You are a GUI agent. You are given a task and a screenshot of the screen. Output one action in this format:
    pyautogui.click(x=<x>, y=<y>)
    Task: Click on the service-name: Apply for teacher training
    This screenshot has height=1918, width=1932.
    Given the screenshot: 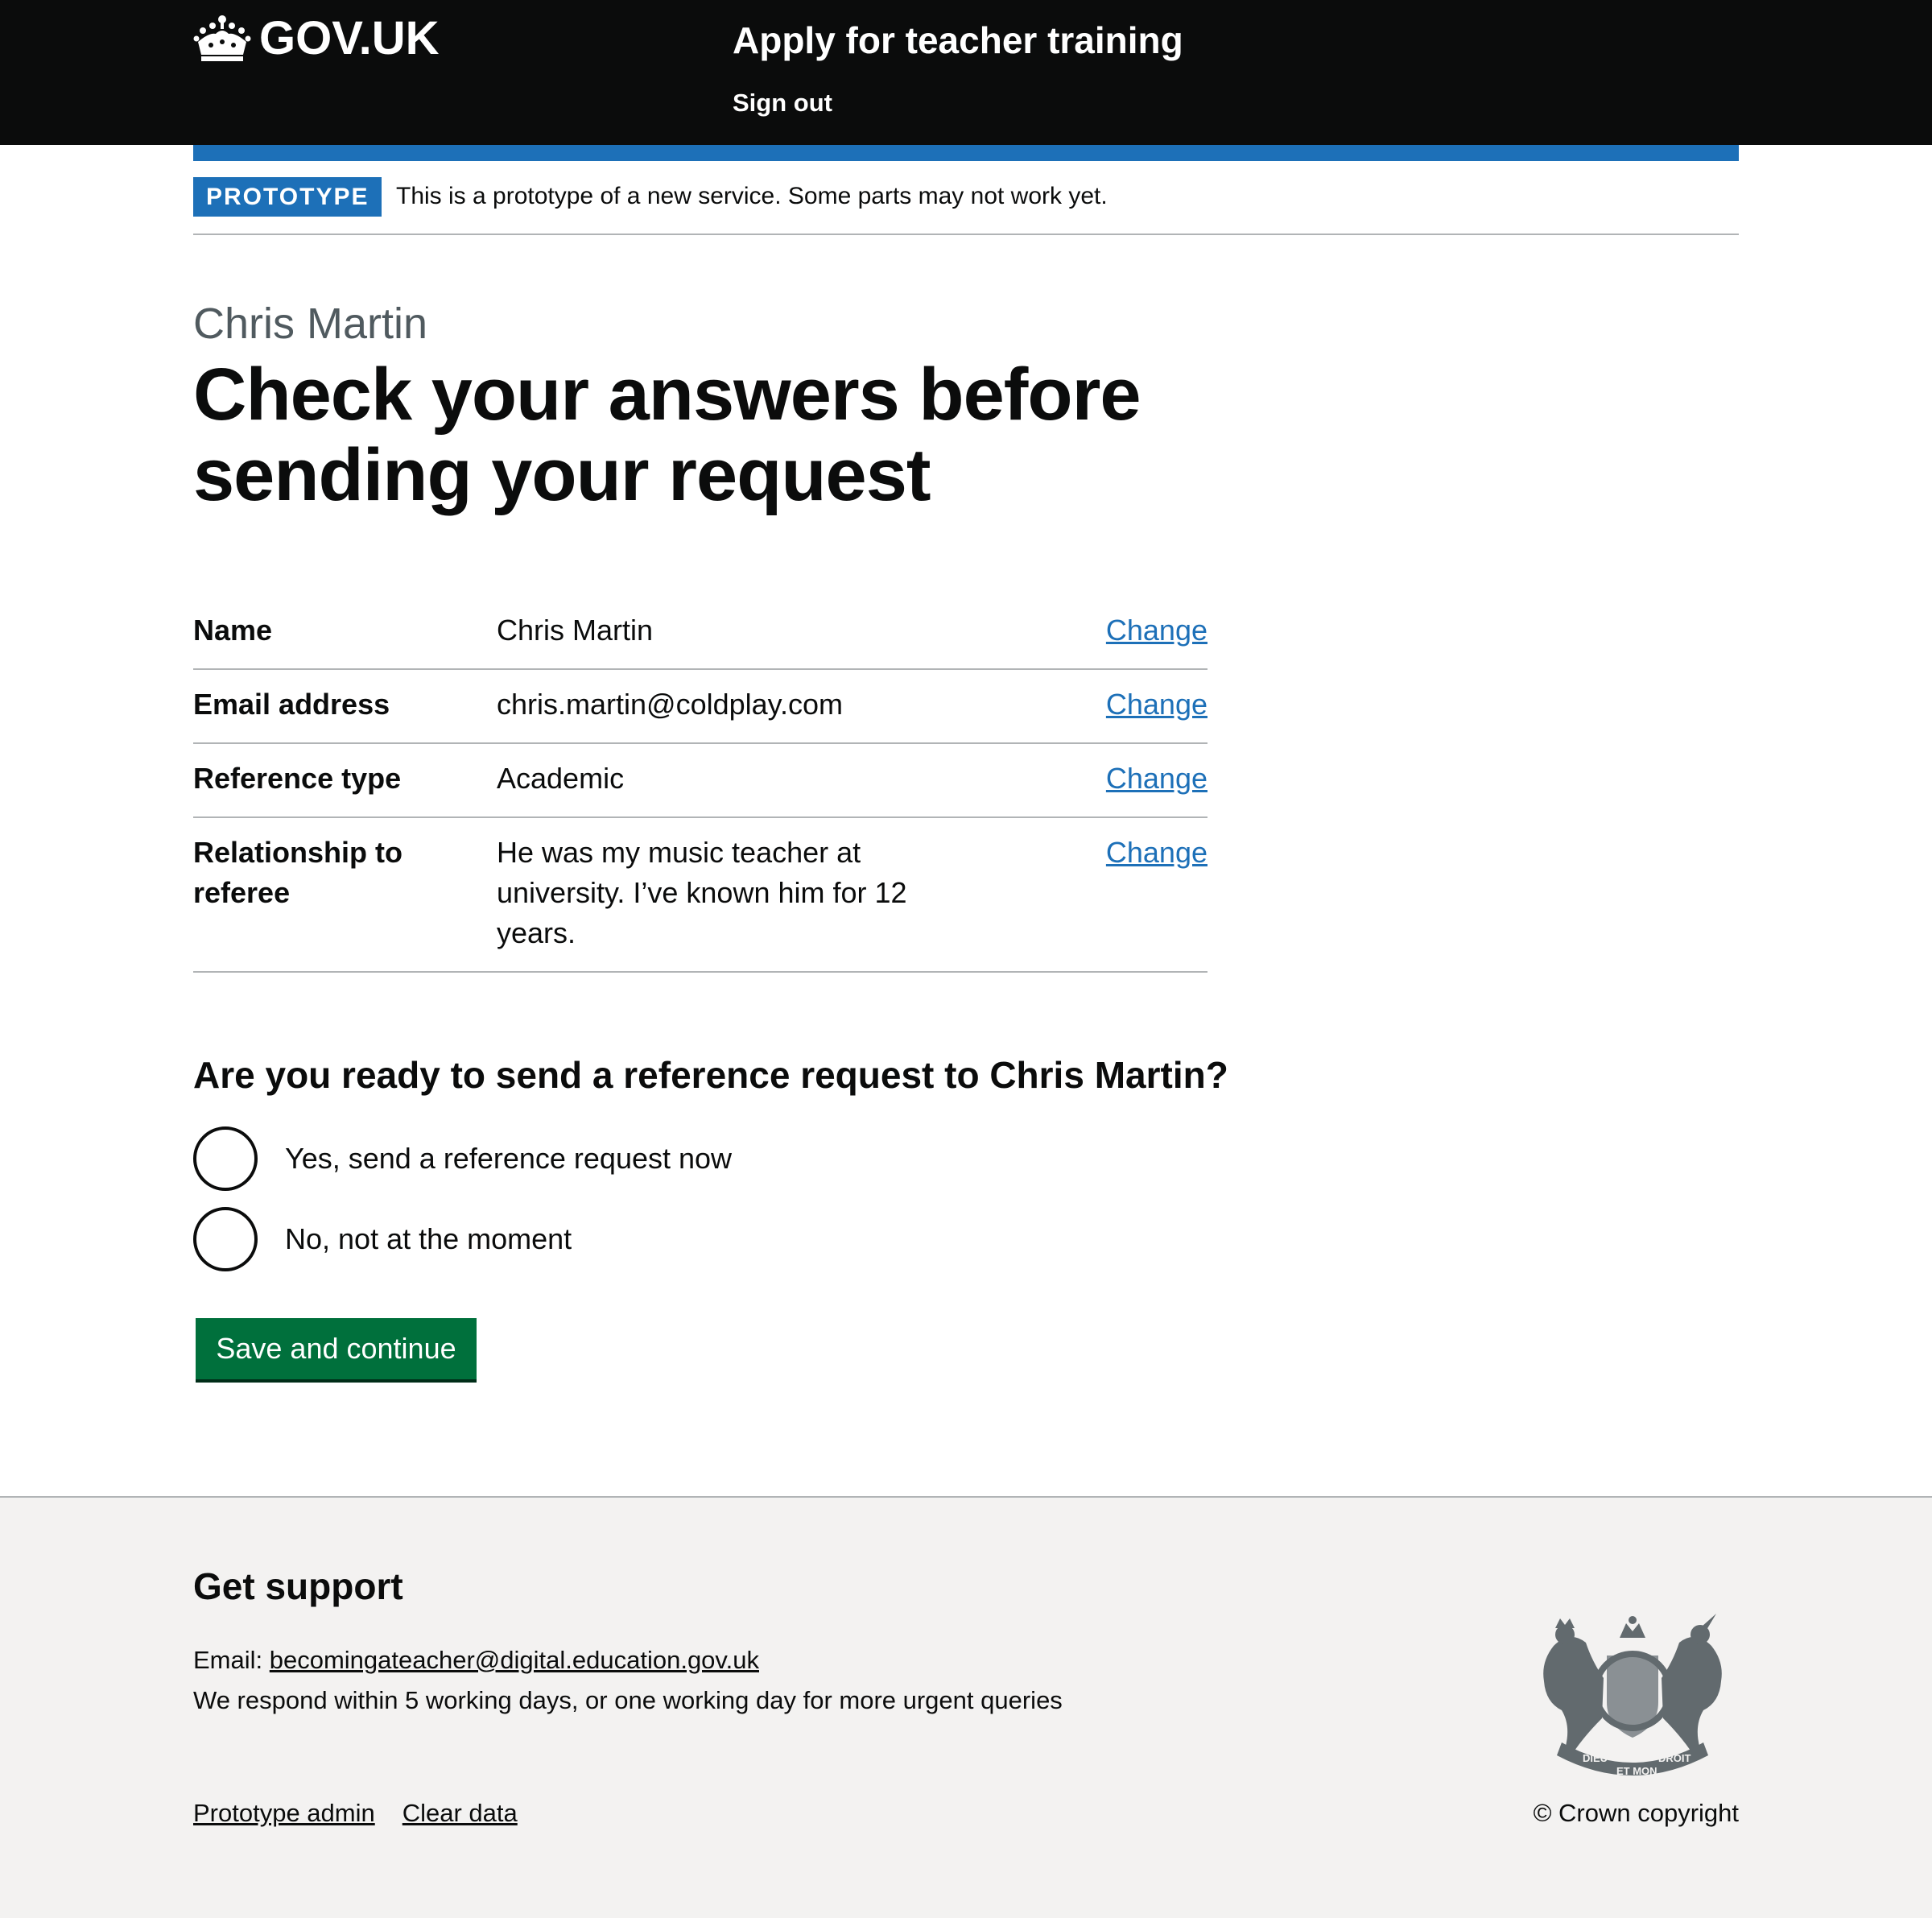 What is the action you would take?
    pyautogui.click(x=958, y=40)
    